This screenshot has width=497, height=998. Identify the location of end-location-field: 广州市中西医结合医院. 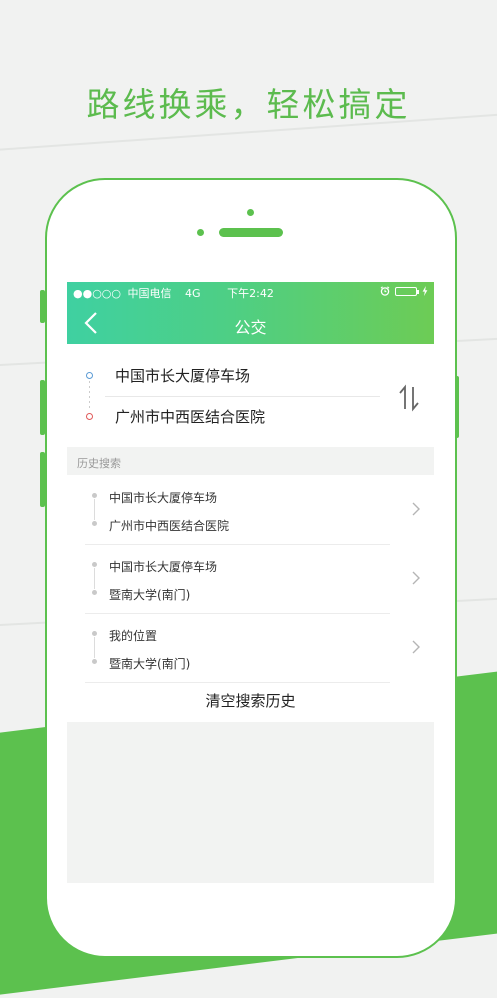
(190, 416).